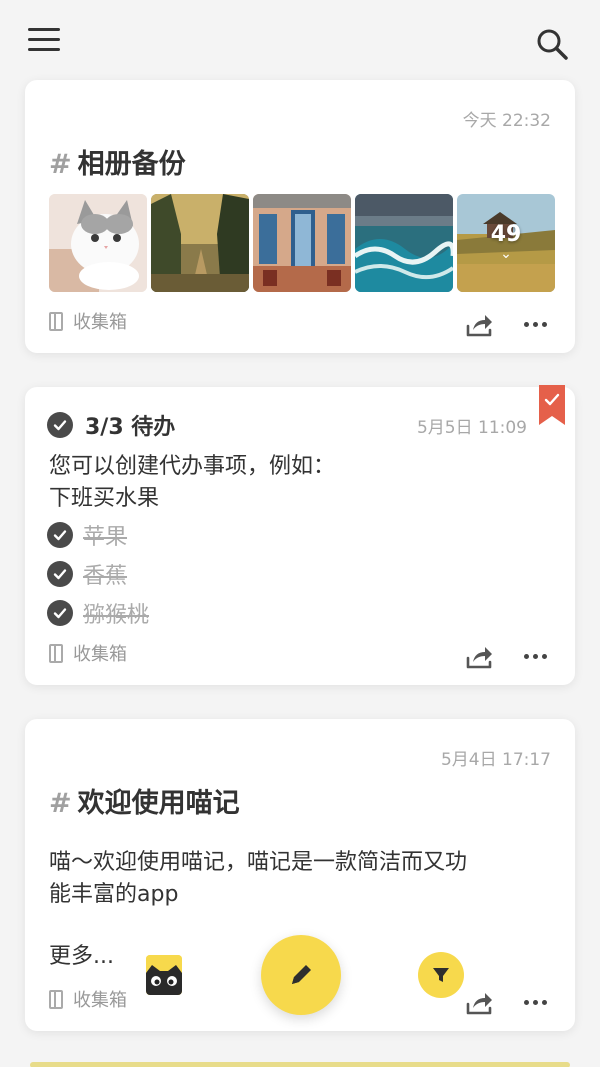  Describe the element at coordinates (506, 121) in the screenshot. I see `note-timestamp: 今天 22:32` at that location.